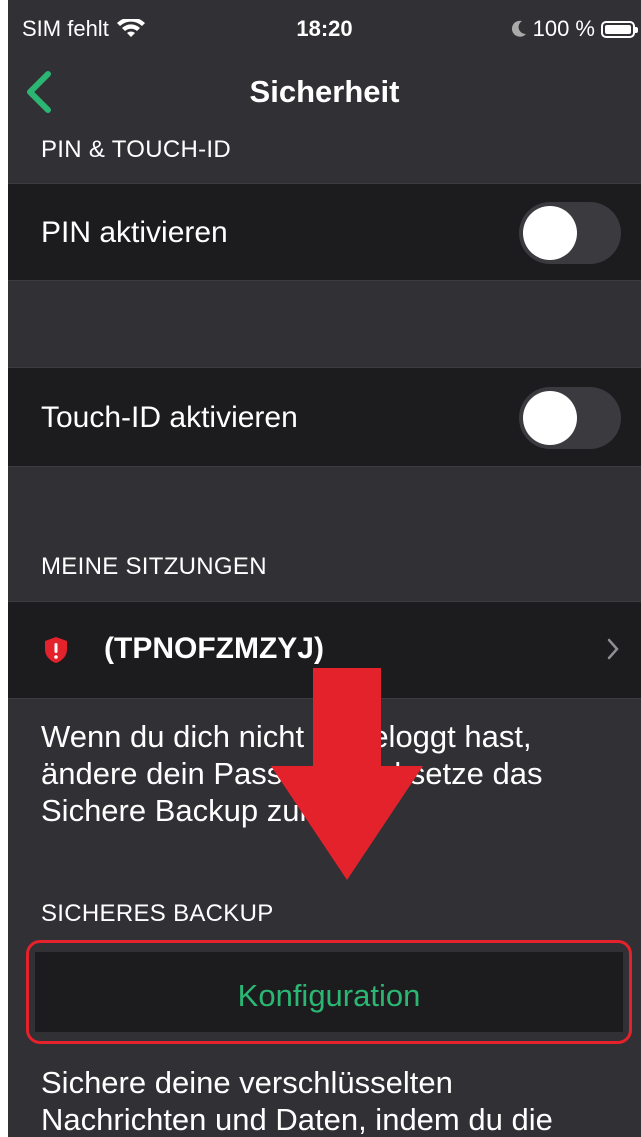  What do you see at coordinates (613, 649) in the screenshot?
I see `chevron-right-icon` at bounding box center [613, 649].